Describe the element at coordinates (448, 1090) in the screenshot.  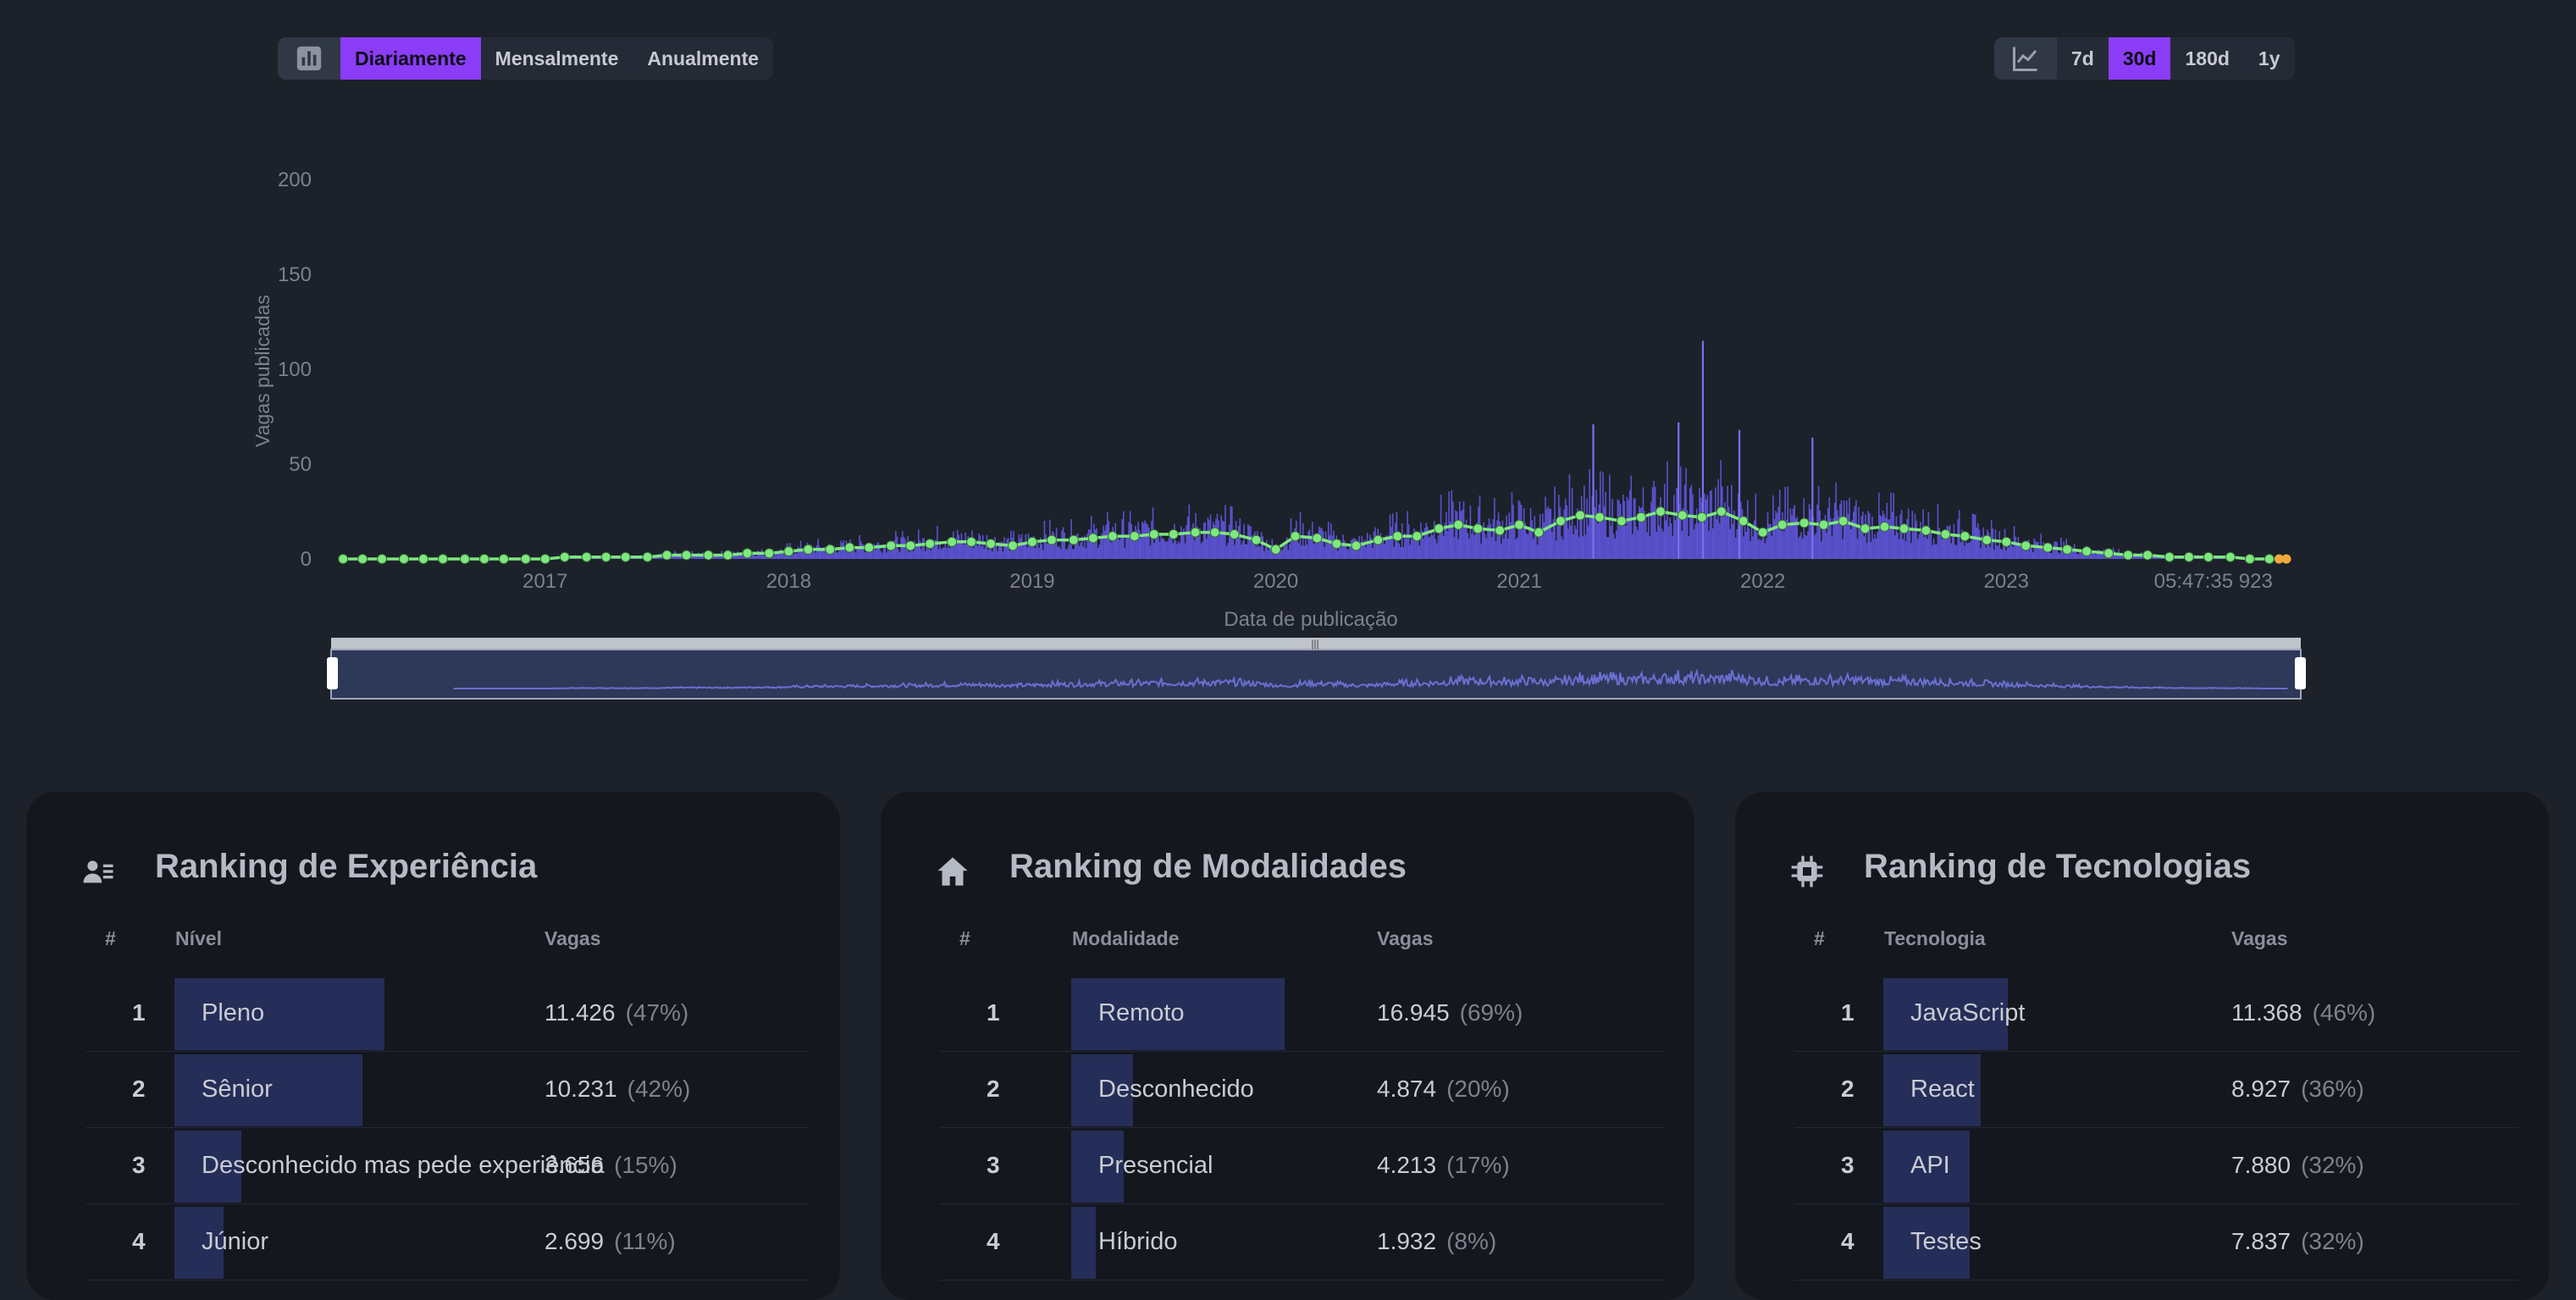
I see `table-row: 2 Sênior 10.231(42%)` at that location.